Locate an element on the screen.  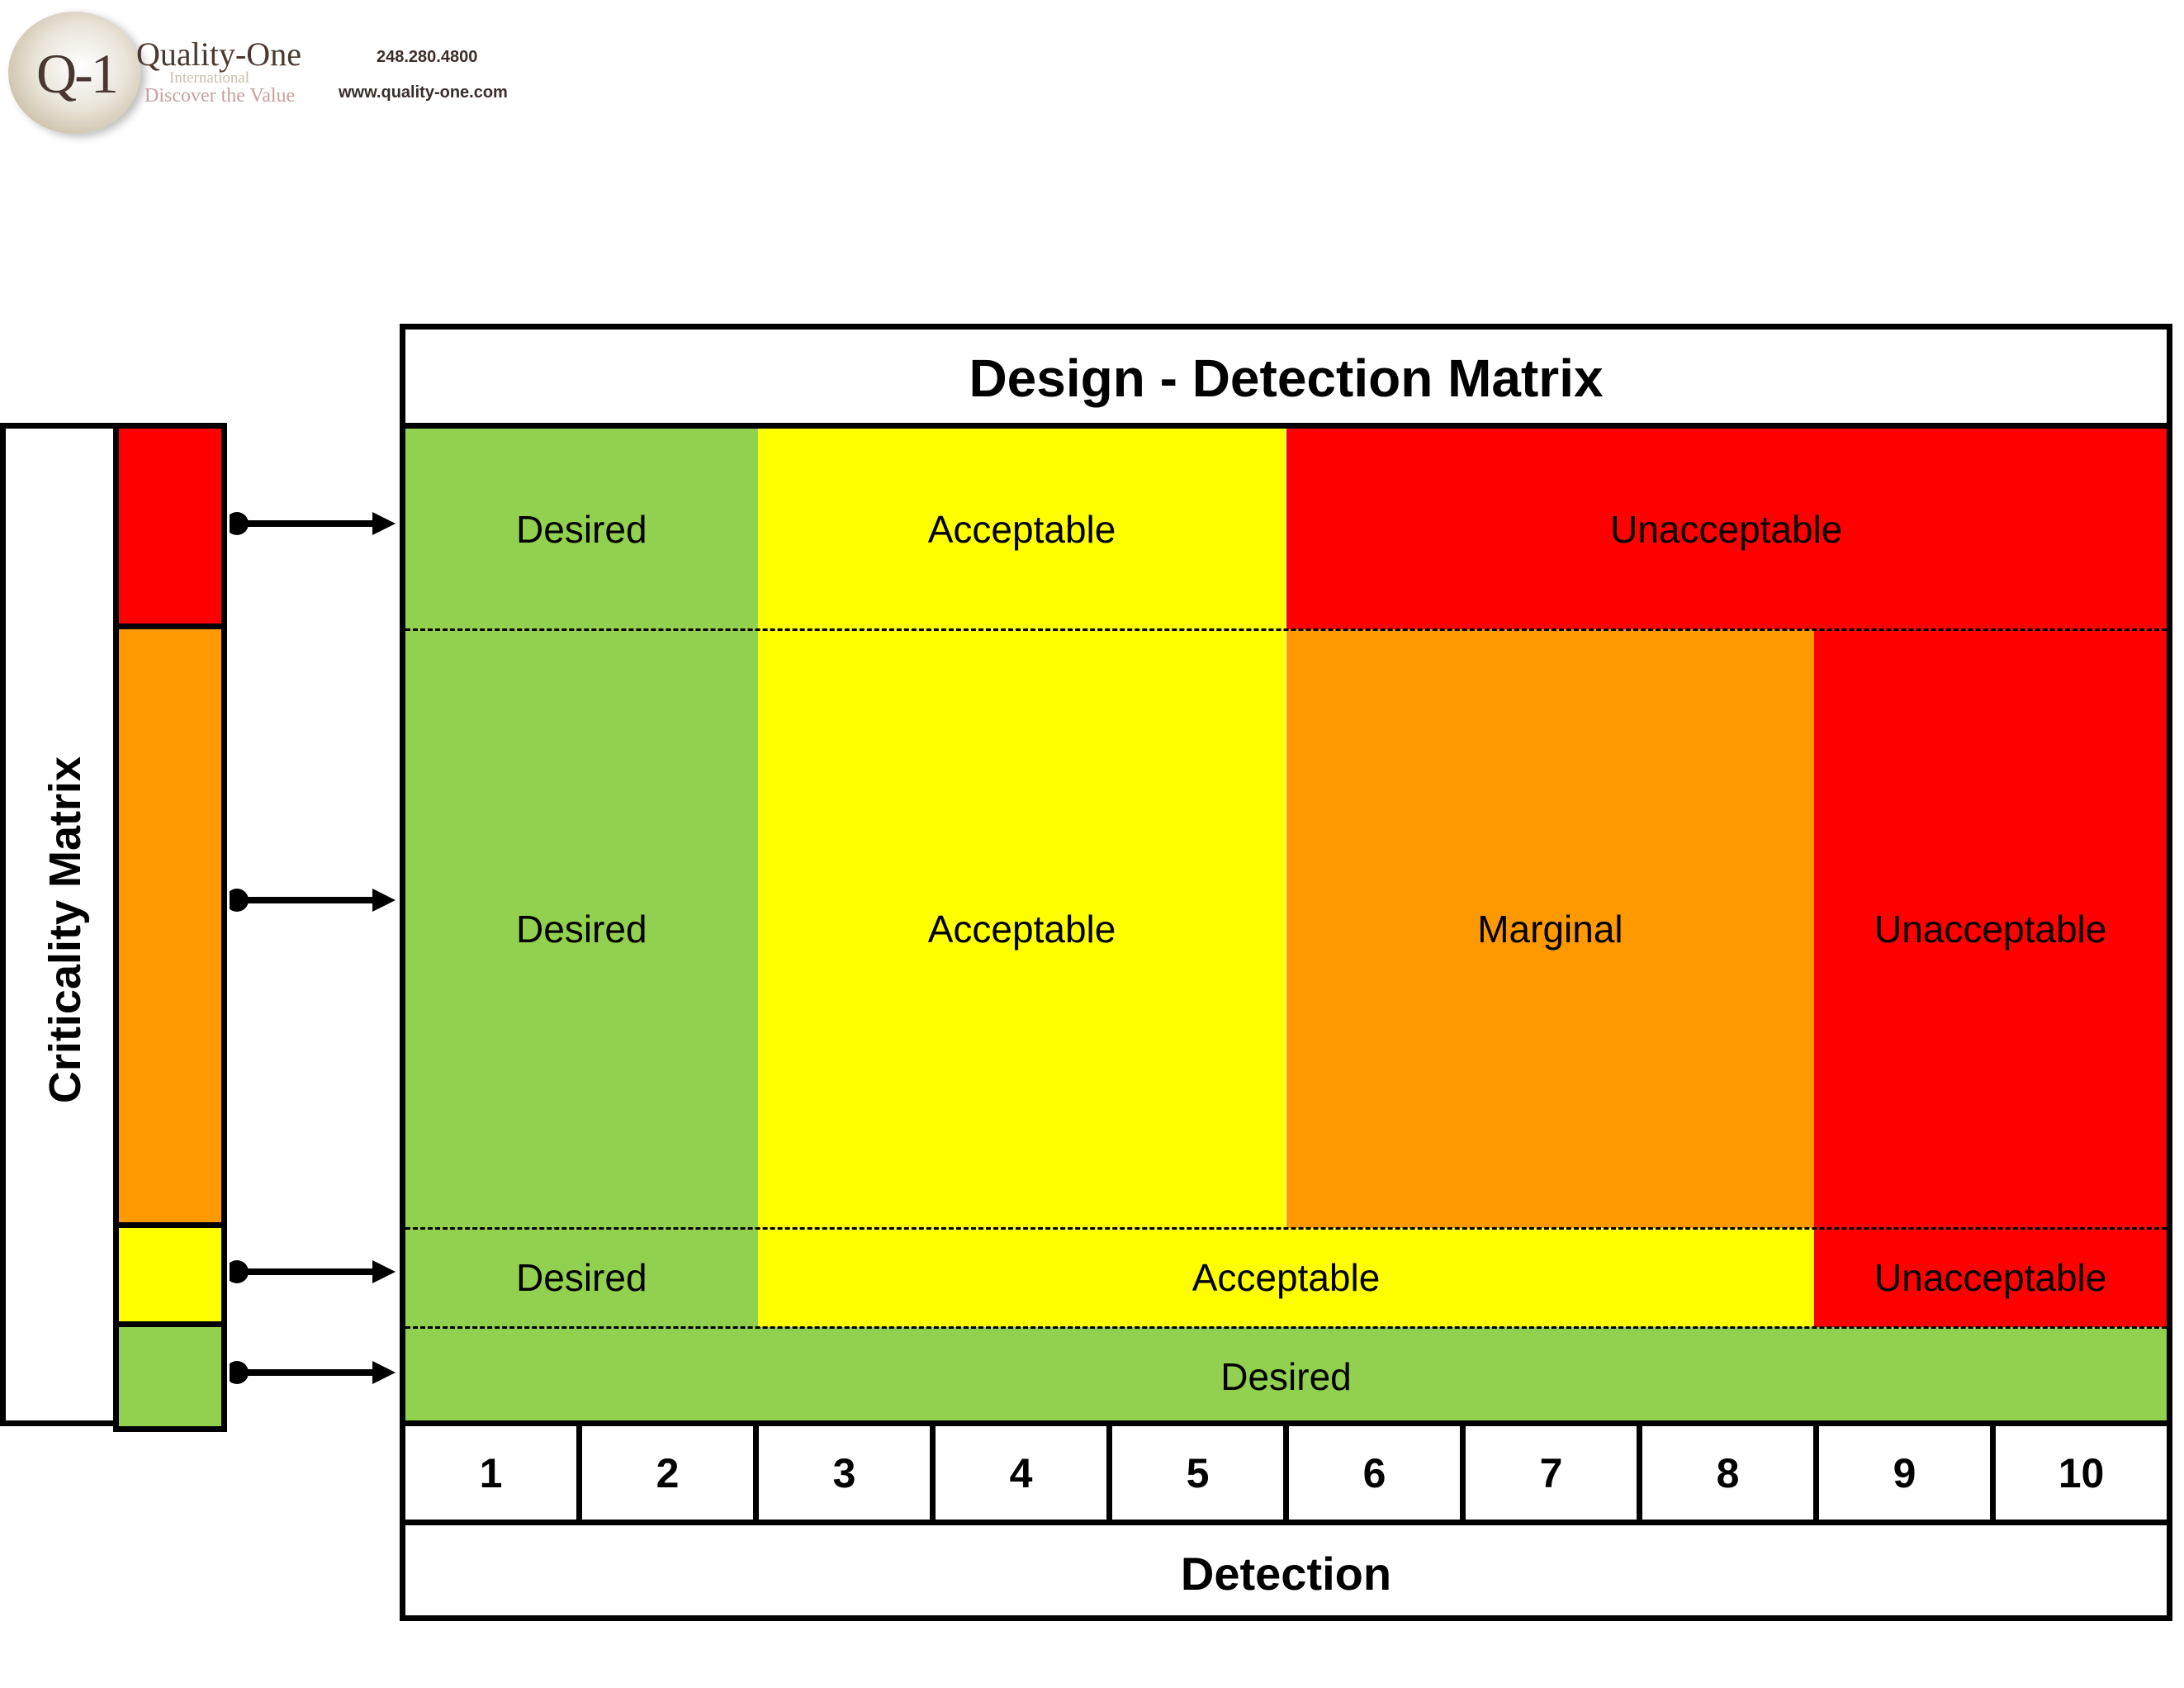
detection-scale-3: 3 is located at coordinates (844, 1472).